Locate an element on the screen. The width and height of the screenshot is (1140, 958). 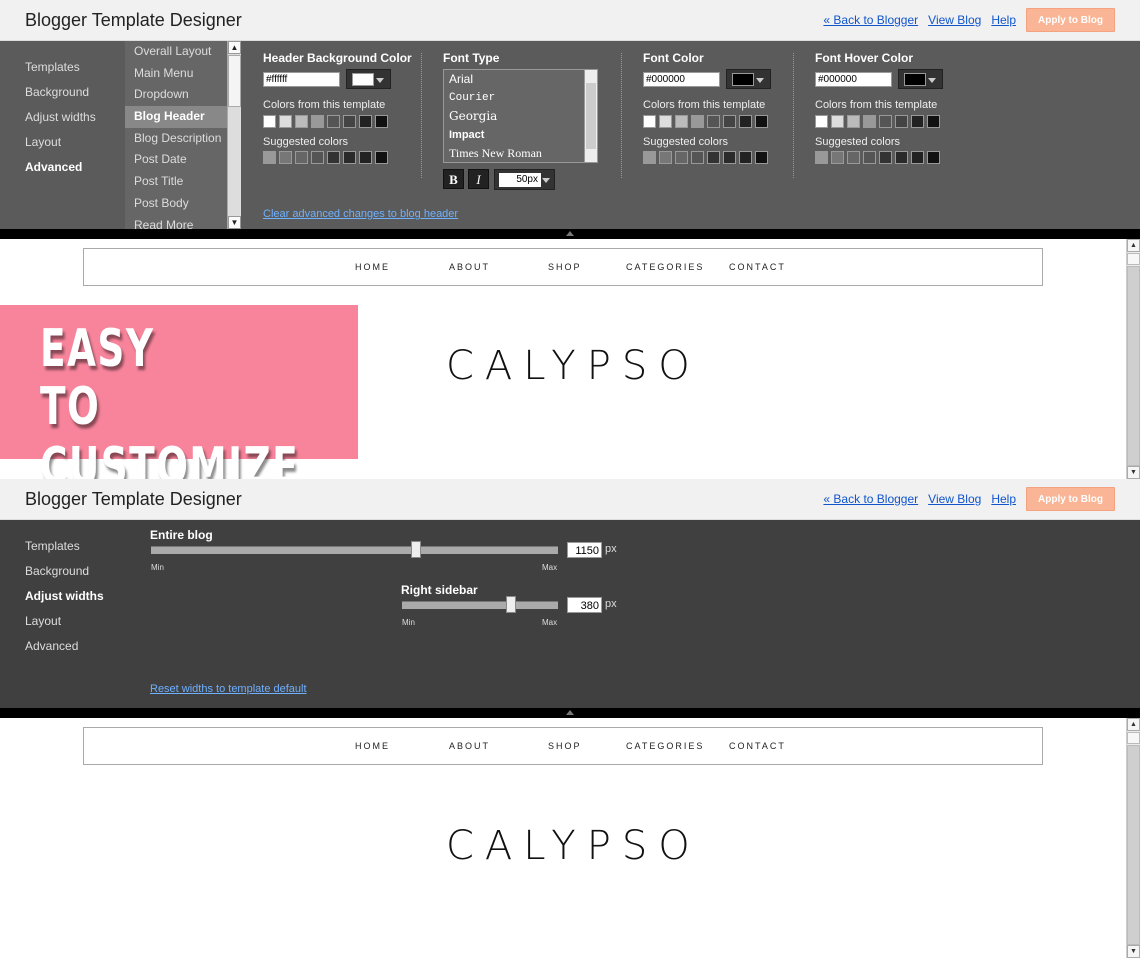
nav-templates: Templates is located at coordinates (60, 67).